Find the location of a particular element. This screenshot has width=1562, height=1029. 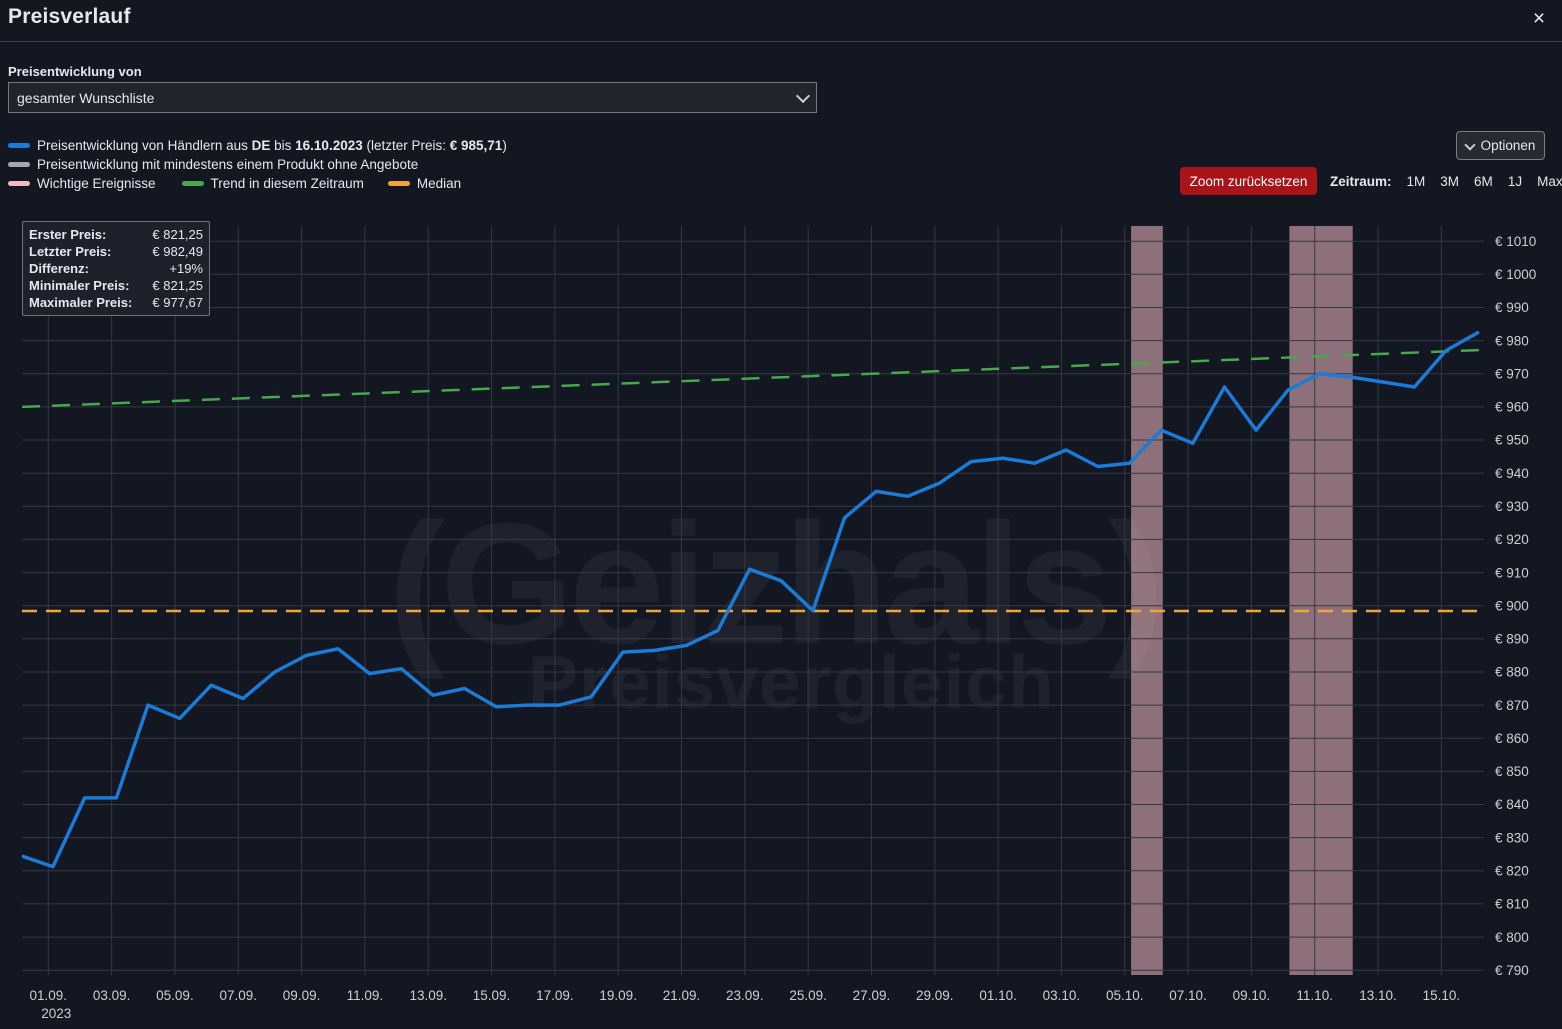

x-axis-tick-label: 21.09. is located at coordinates (682, 995).